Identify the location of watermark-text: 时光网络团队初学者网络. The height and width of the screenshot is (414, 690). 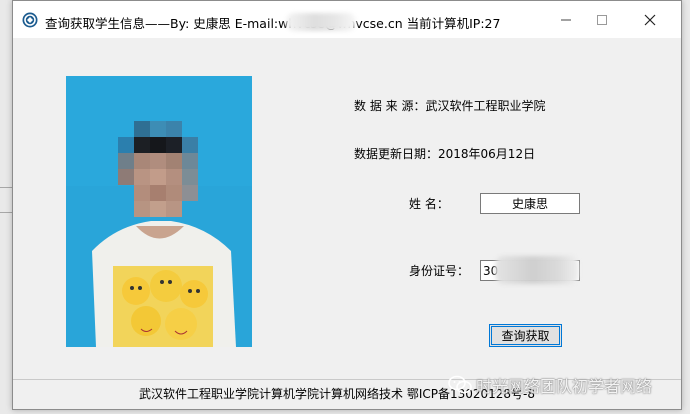
(564, 386).